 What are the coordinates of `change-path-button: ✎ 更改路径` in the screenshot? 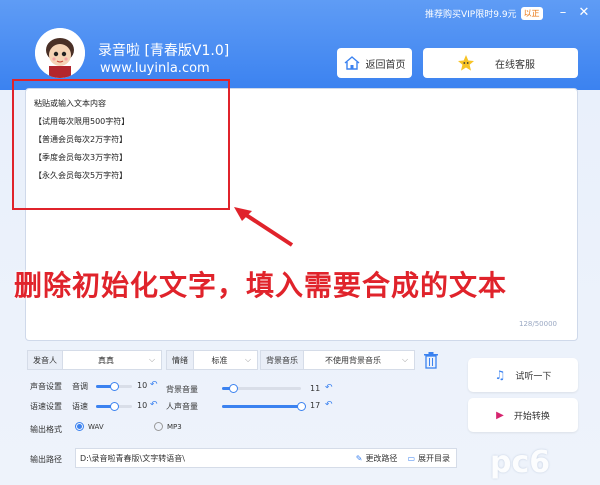 It's located at (377, 458).